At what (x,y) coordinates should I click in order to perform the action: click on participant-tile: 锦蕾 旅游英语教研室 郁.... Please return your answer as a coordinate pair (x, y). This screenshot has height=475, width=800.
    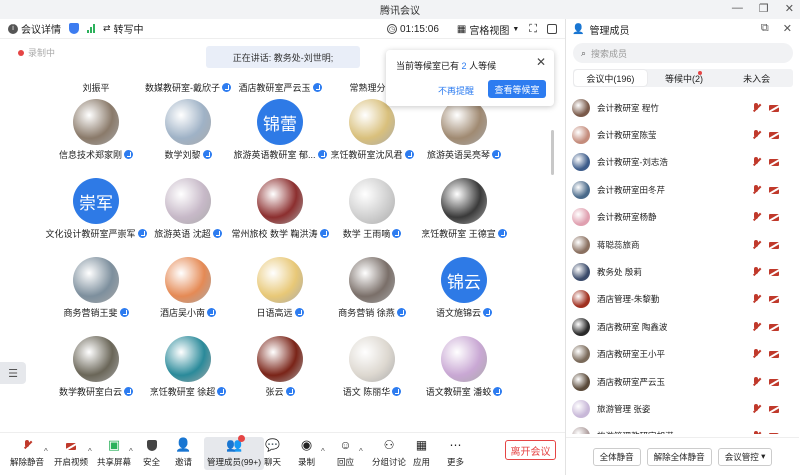
    Looking at the image, I should click on (280, 133).